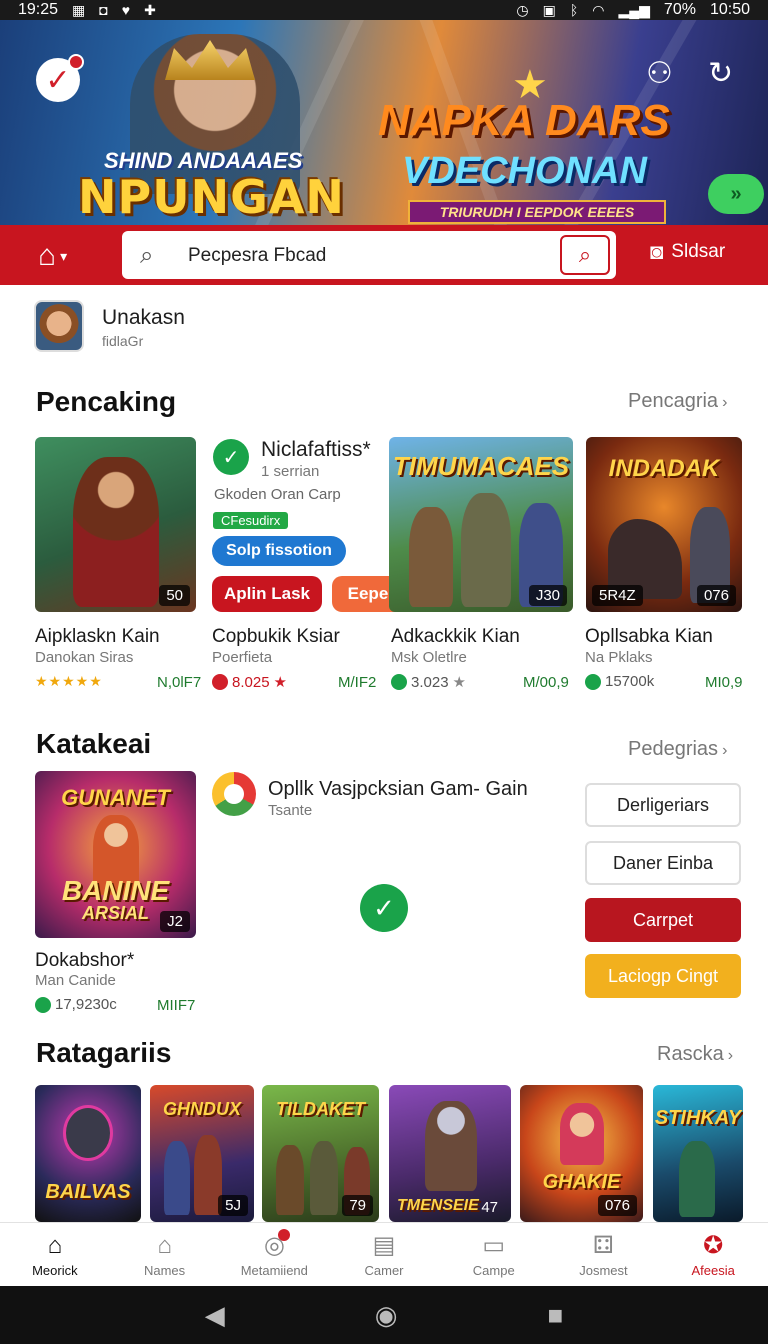 The image size is (768, 1344). Describe the element at coordinates (384, 10) in the screenshot. I see `status-bar: 19:25 ▦ ◘ ♥ ✚ ◷ ▣ ᛒ ◠ ▂▄▆ 70% 10:50` at that location.